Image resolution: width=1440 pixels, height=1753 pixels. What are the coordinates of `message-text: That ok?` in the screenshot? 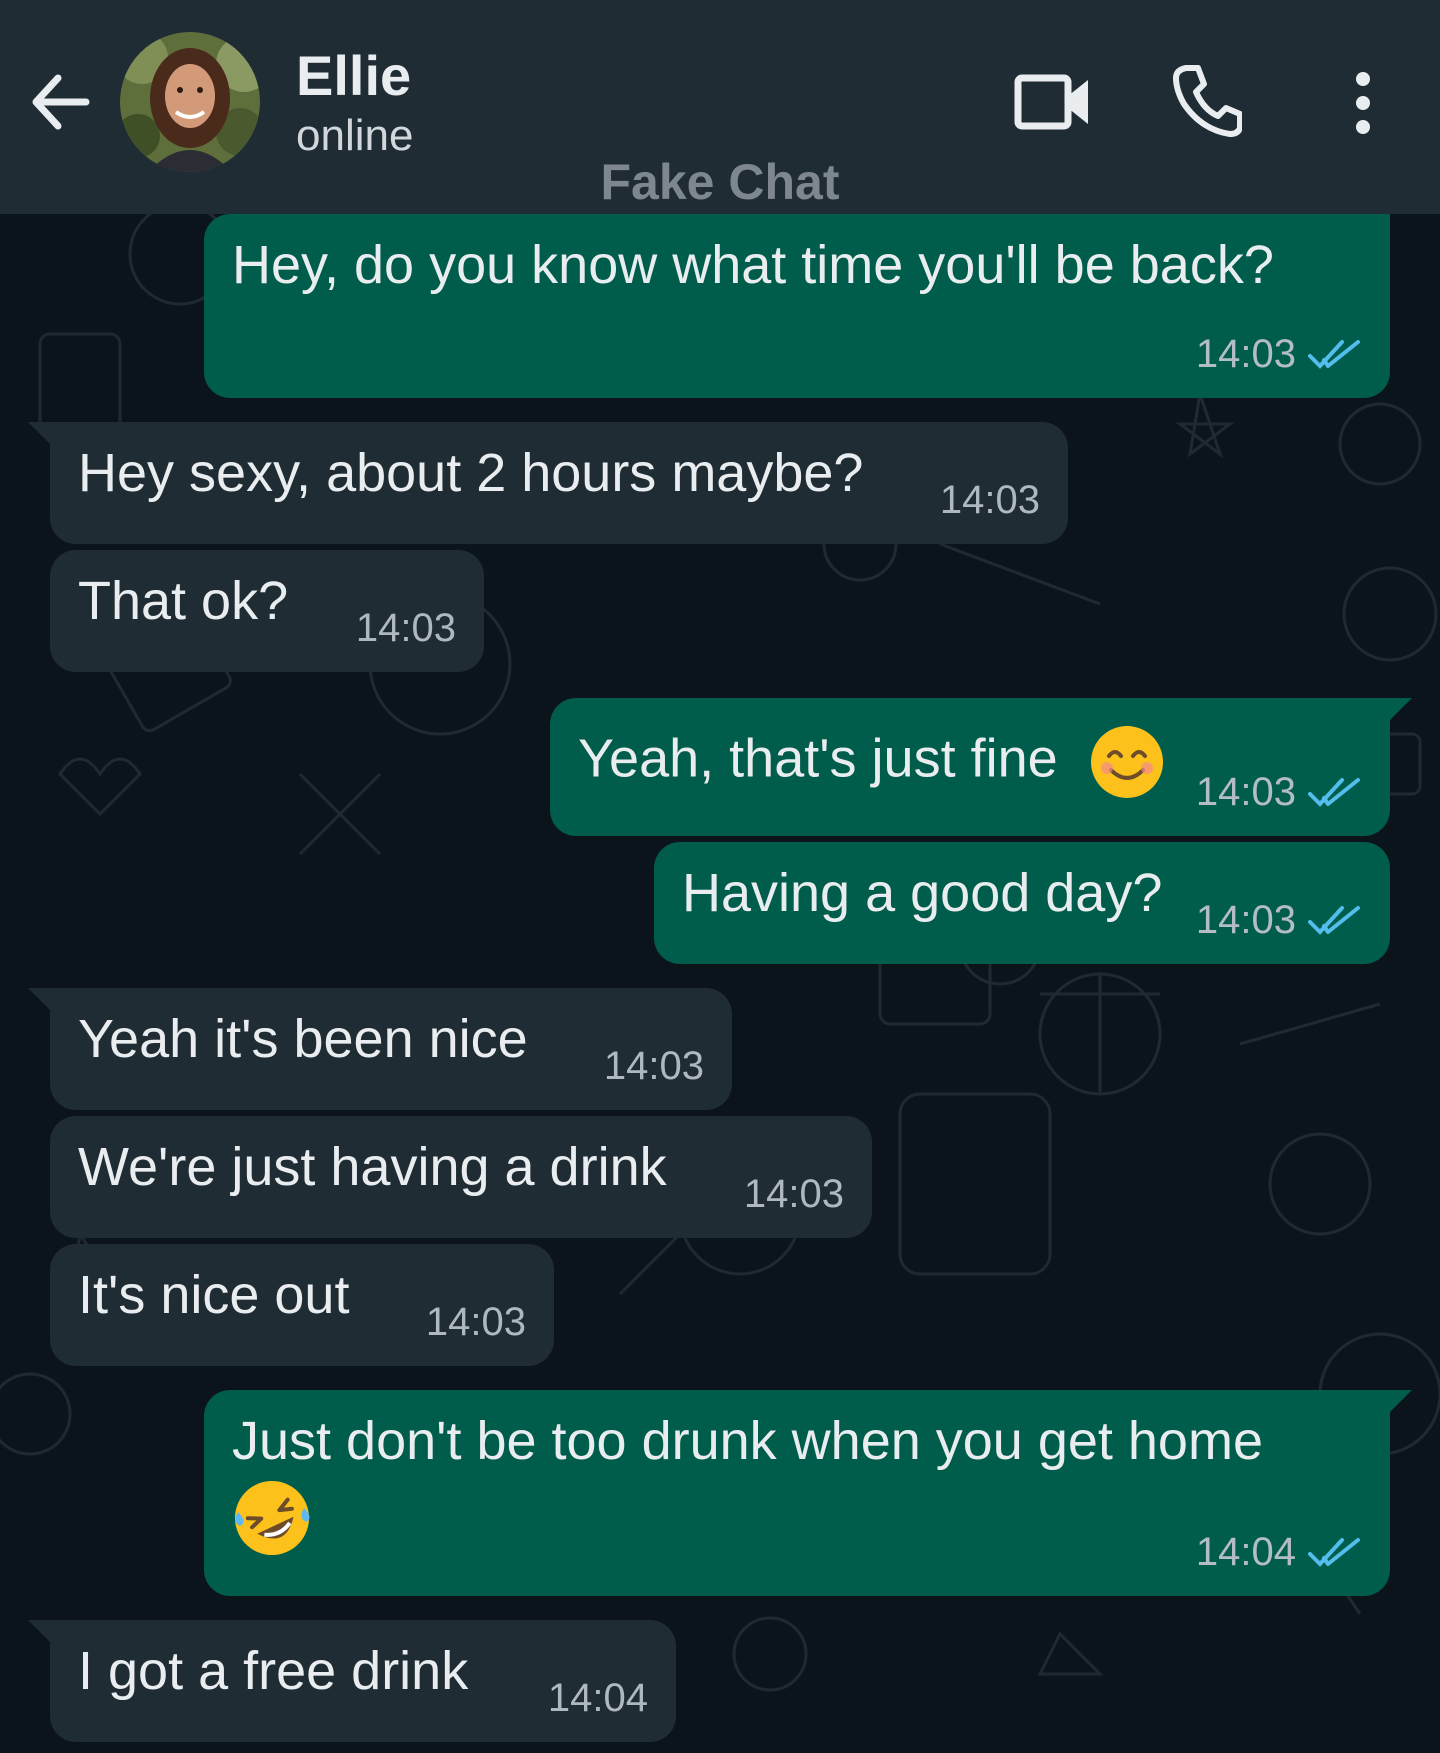 It's located at (183, 601).